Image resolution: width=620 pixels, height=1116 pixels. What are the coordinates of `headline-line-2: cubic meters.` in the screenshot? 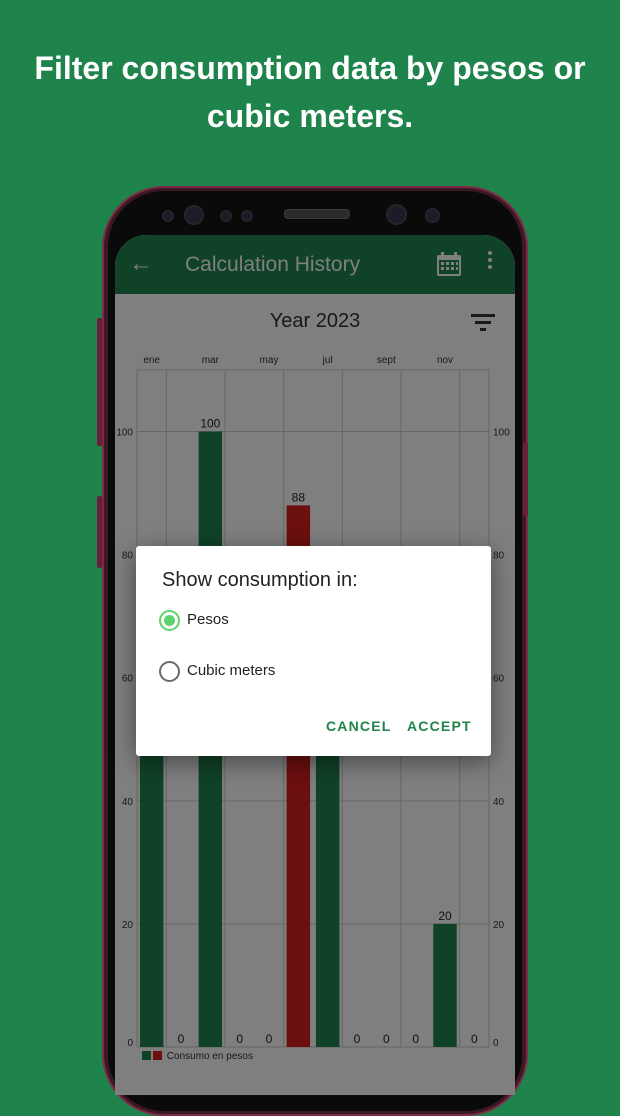 It's located at (310, 116).